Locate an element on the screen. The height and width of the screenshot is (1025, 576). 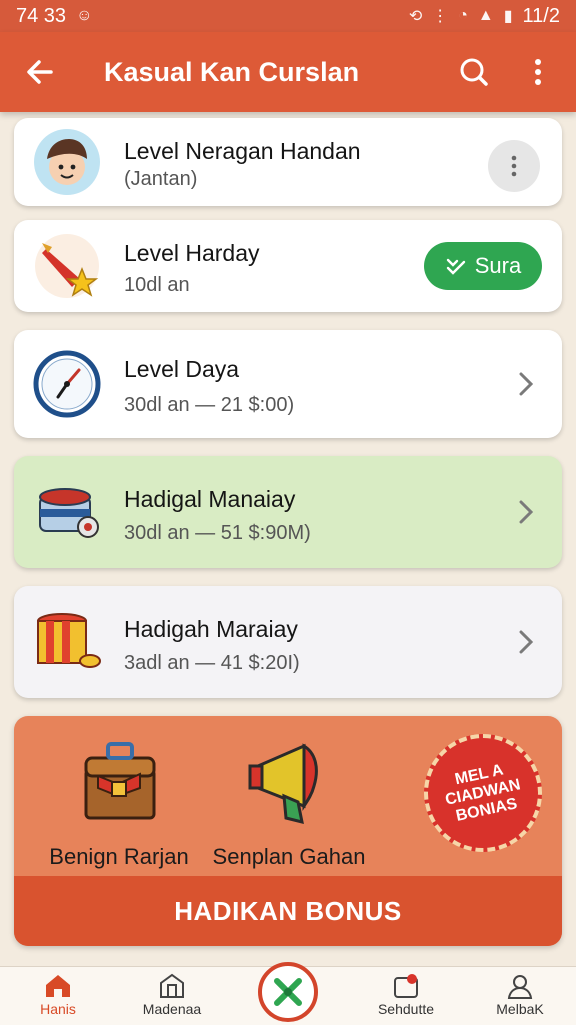
nav-label: Hanis is located at coordinates (58, 1009).